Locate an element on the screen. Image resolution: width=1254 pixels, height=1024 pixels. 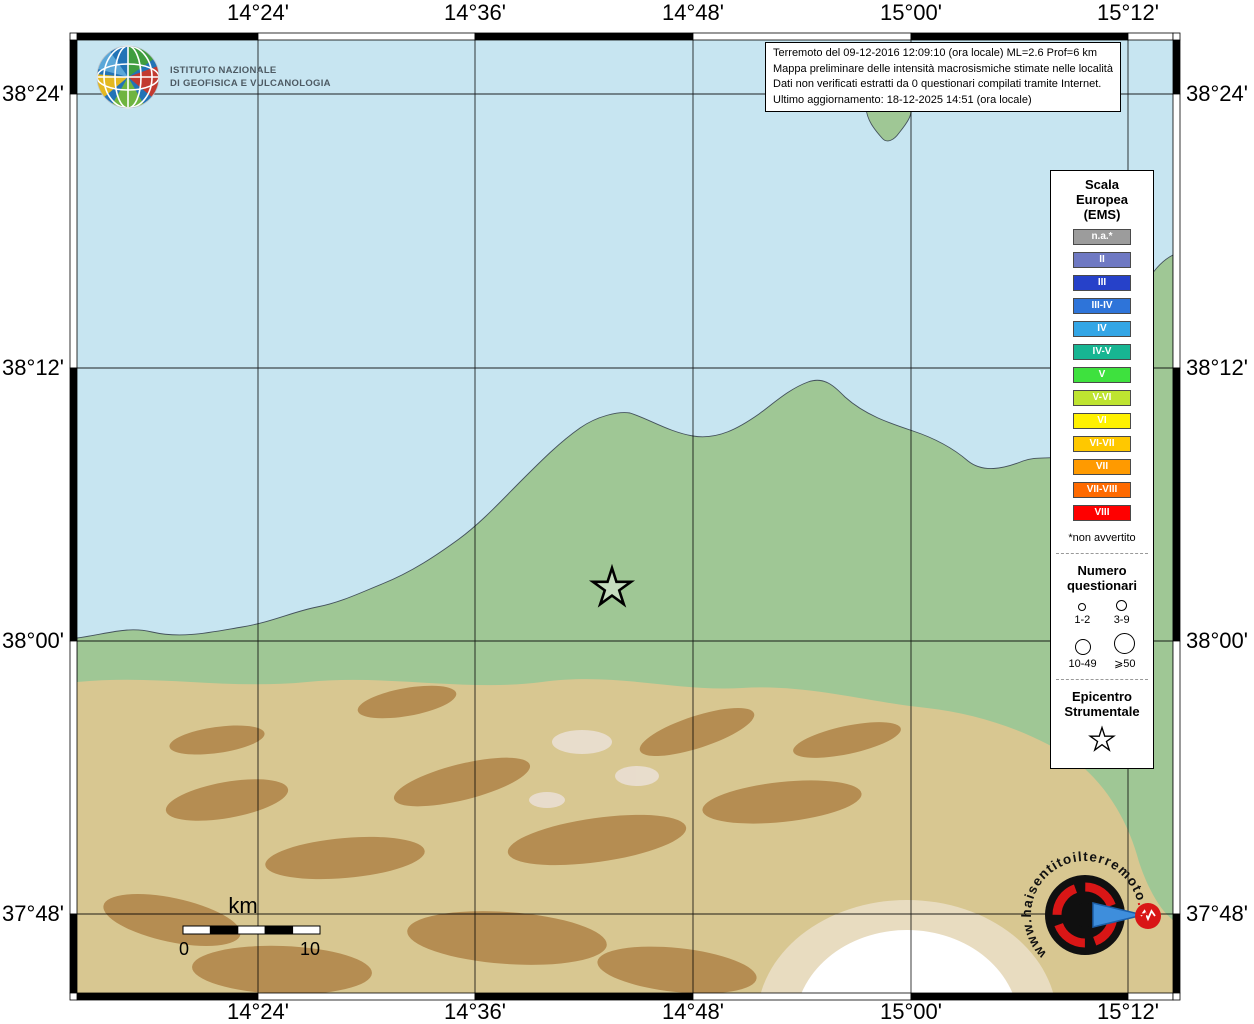
ems-chip-vi-vii: VI-VII is located at coordinates (1102, 444).